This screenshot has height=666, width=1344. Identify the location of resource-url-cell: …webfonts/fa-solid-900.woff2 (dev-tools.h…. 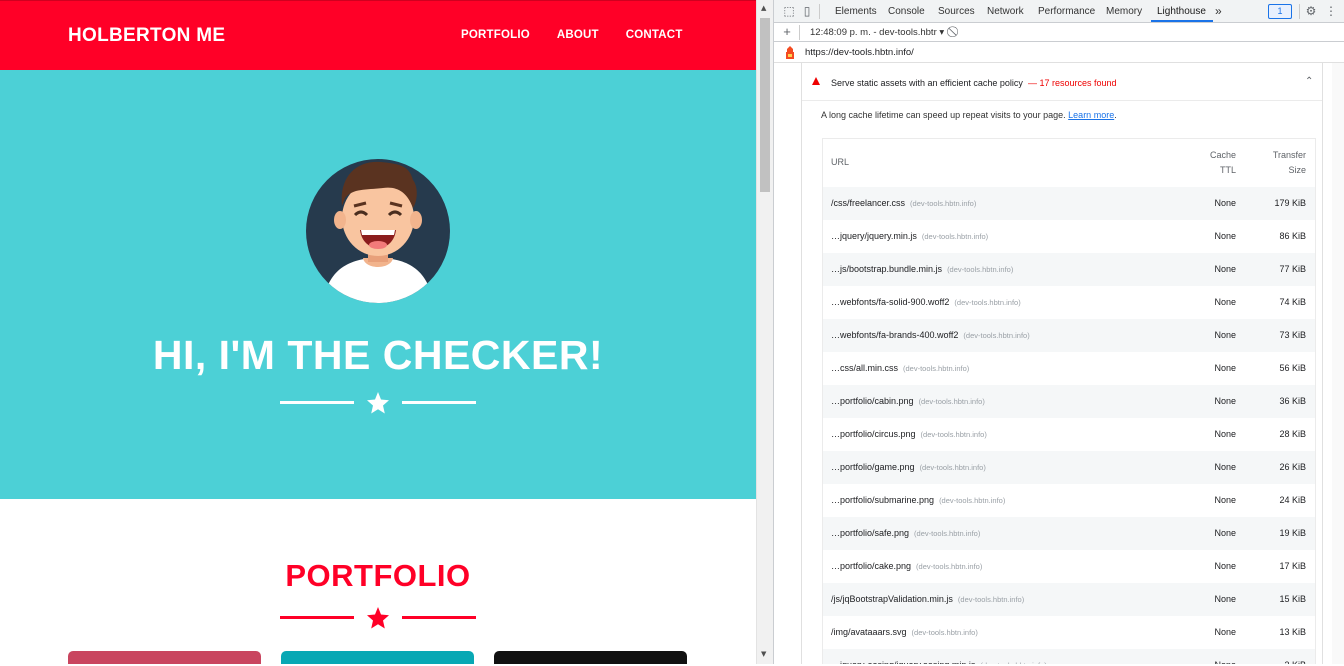
(926, 302).